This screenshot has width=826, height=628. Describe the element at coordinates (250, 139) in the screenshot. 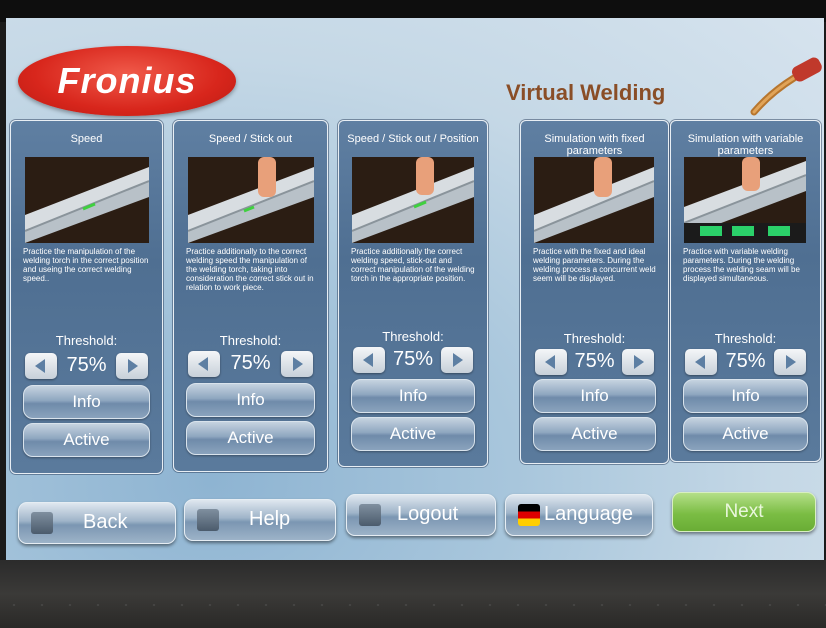

I see `mode-title: Speed / Stick out` at that location.